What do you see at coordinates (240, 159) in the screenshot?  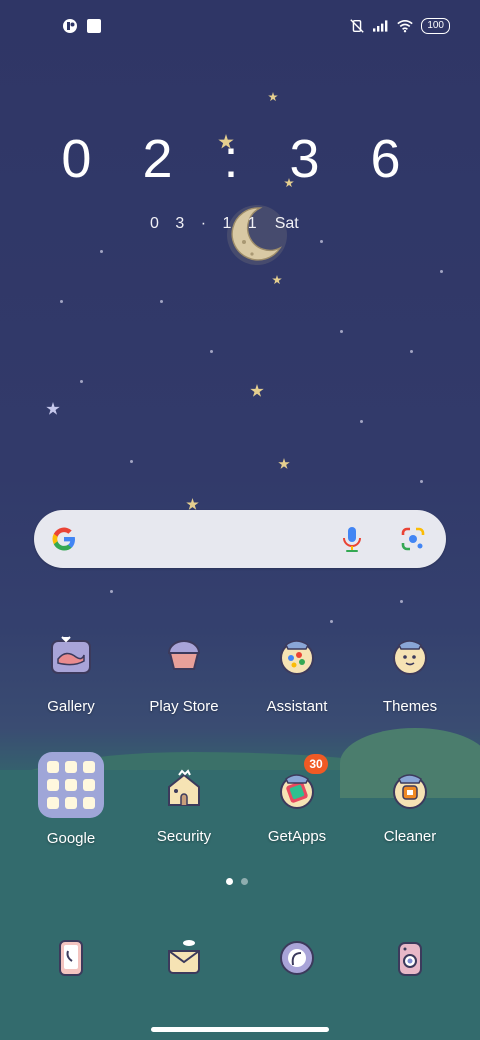 I see `clock-time: 0 2 : 3 6` at bounding box center [240, 159].